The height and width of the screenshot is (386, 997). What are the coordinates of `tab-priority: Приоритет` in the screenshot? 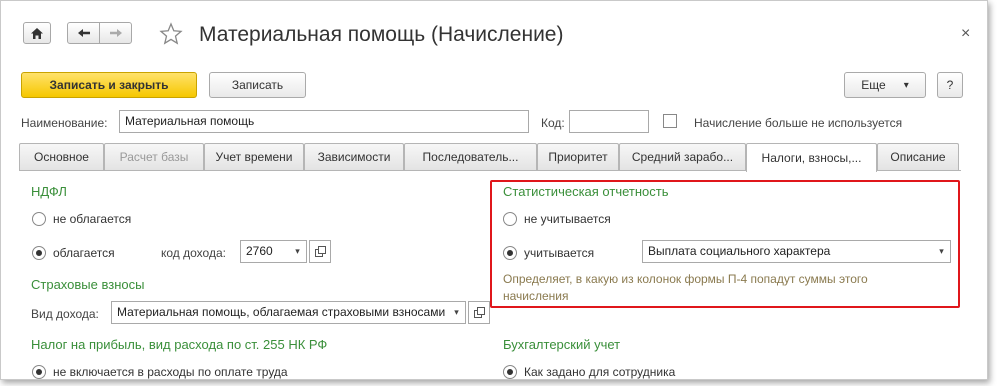 It's located at (578, 156).